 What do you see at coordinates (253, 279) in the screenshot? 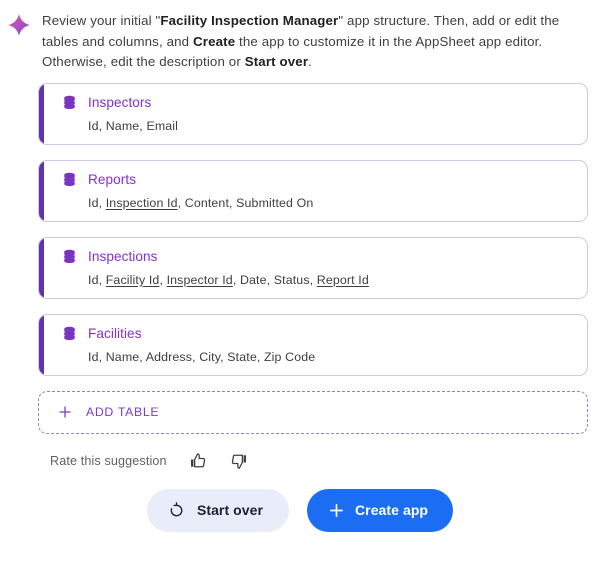
I see `column-name: Date` at bounding box center [253, 279].